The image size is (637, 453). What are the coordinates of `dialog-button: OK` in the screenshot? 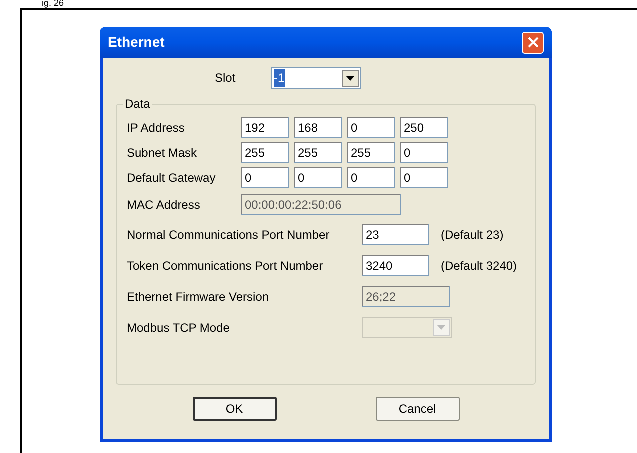 It's located at (234, 409).